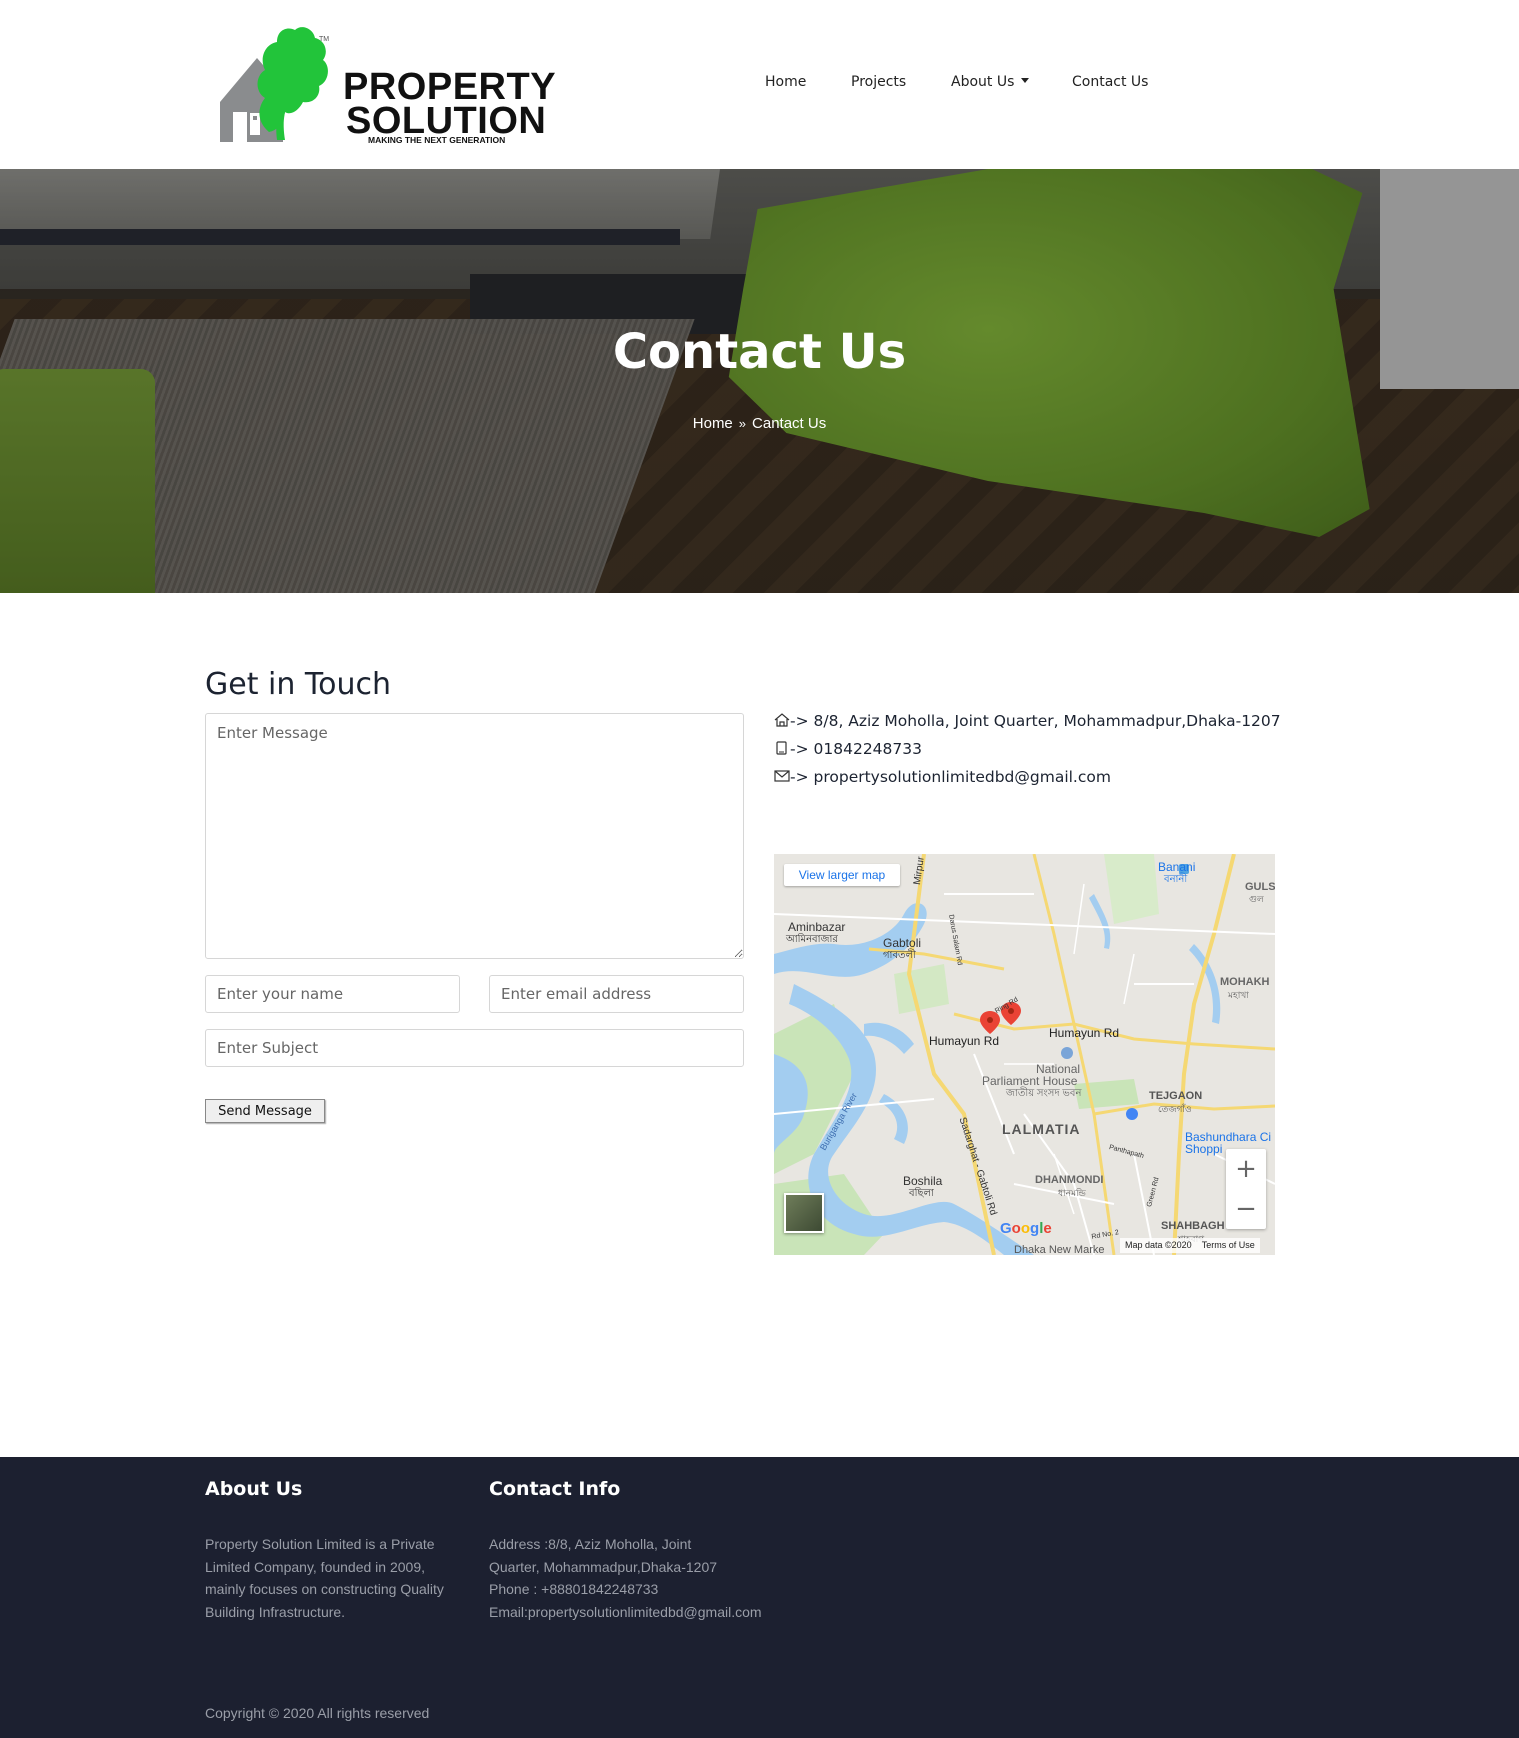 This screenshot has height=1738, width=1519. What do you see at coordinates (555, 1489) in the screenshot?
I see `footer-contact-heading: Contact Info` at bounding box center [555, 1489].